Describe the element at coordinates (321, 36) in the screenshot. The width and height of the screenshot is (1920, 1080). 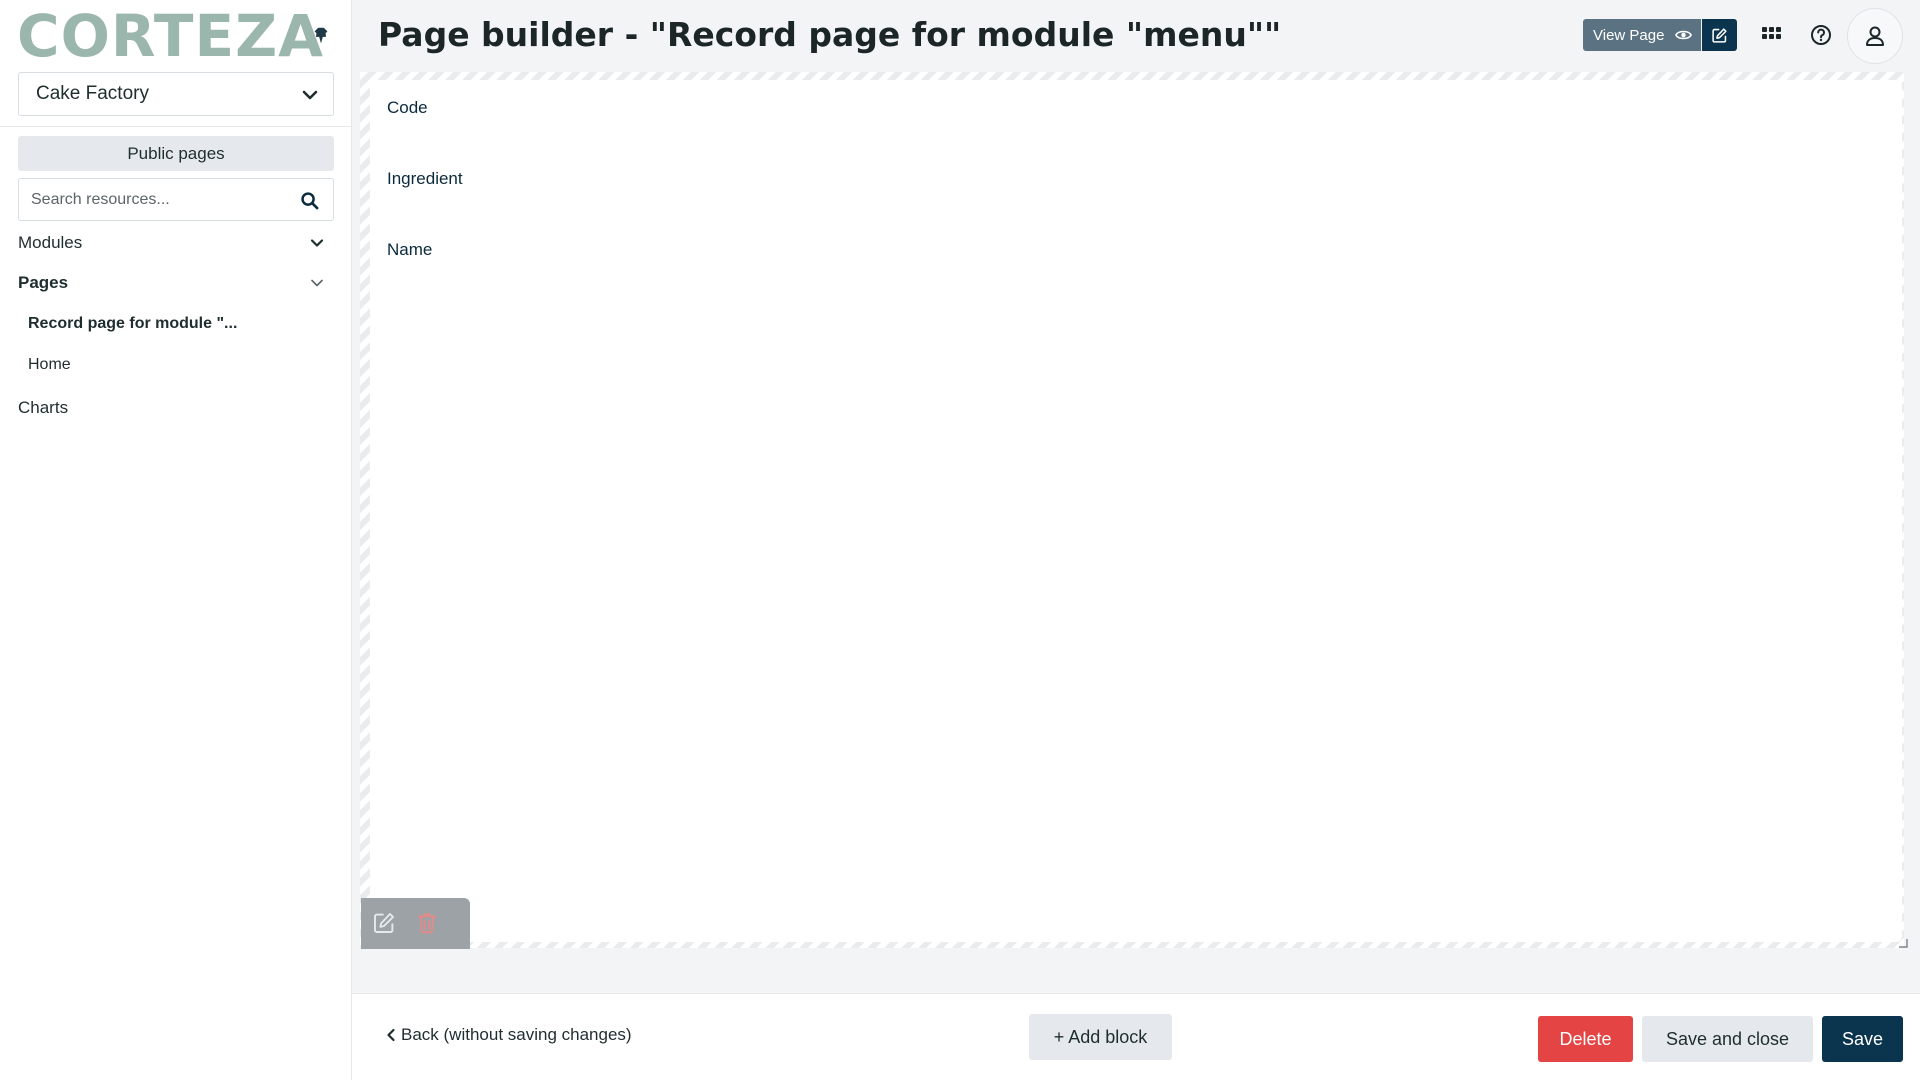
I see `pin-icon` at that location.